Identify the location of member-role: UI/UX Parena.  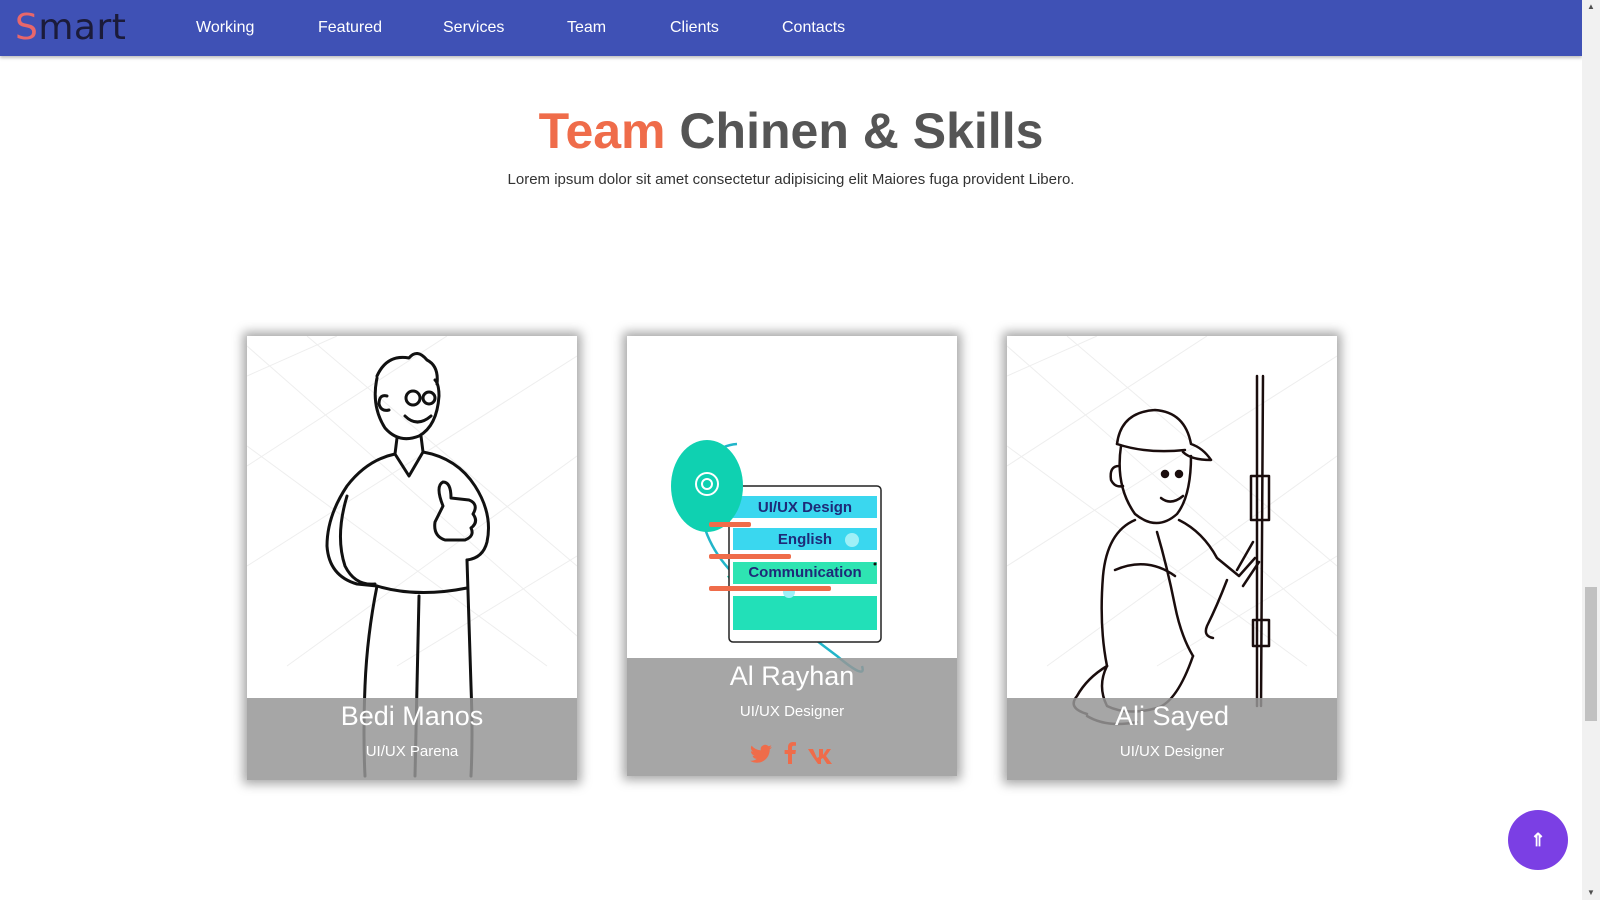
(412, 751).